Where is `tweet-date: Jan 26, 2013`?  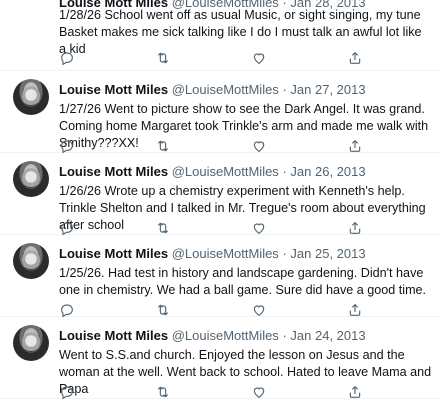
tweet-date: Jan 26, 2013 is located at coordinates (327, 171).